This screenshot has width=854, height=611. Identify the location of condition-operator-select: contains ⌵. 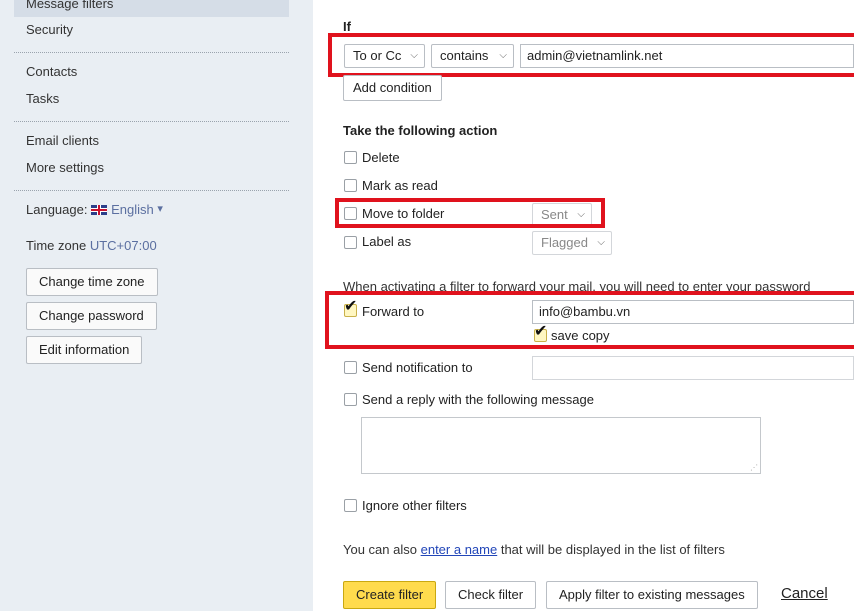
(472, 56).